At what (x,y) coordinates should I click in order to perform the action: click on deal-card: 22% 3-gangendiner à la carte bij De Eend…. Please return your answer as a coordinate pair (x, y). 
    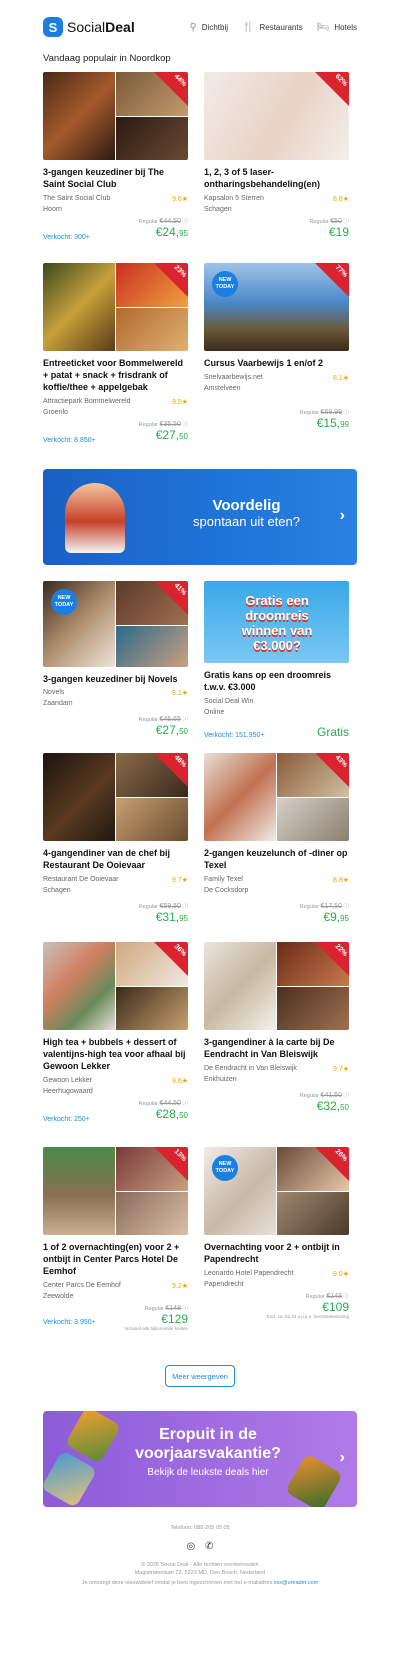
    Looking at the image, I should click on (276, 1037).